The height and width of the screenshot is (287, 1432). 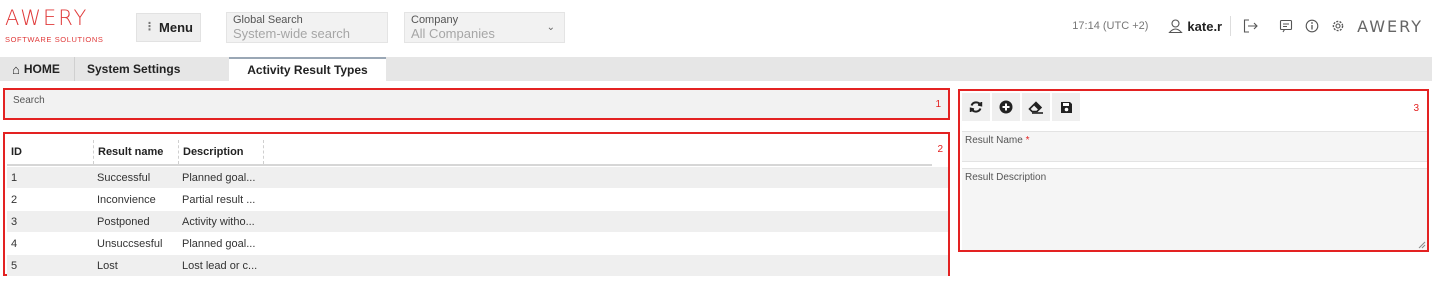 I want to click on cell-result-name: Successful, so click(x=124, y=178).